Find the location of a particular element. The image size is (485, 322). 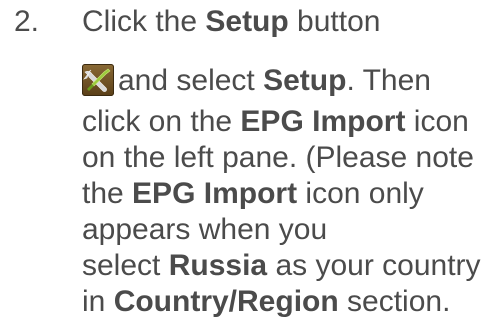

country-region-label: Country/Region is located at coordinates (226, 301).